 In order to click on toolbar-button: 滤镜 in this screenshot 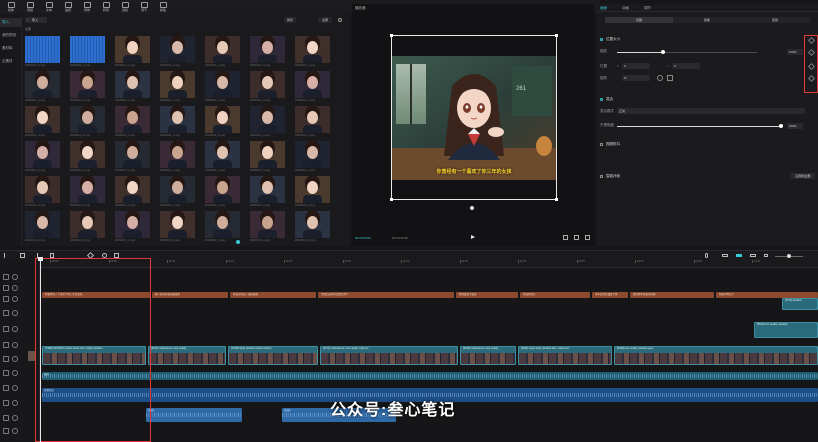, I will do `click(125, 7)`.